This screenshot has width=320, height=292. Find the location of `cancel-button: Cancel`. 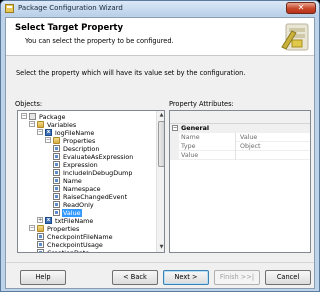

cancel-button: Cancel is located at coordinates (288, 277).